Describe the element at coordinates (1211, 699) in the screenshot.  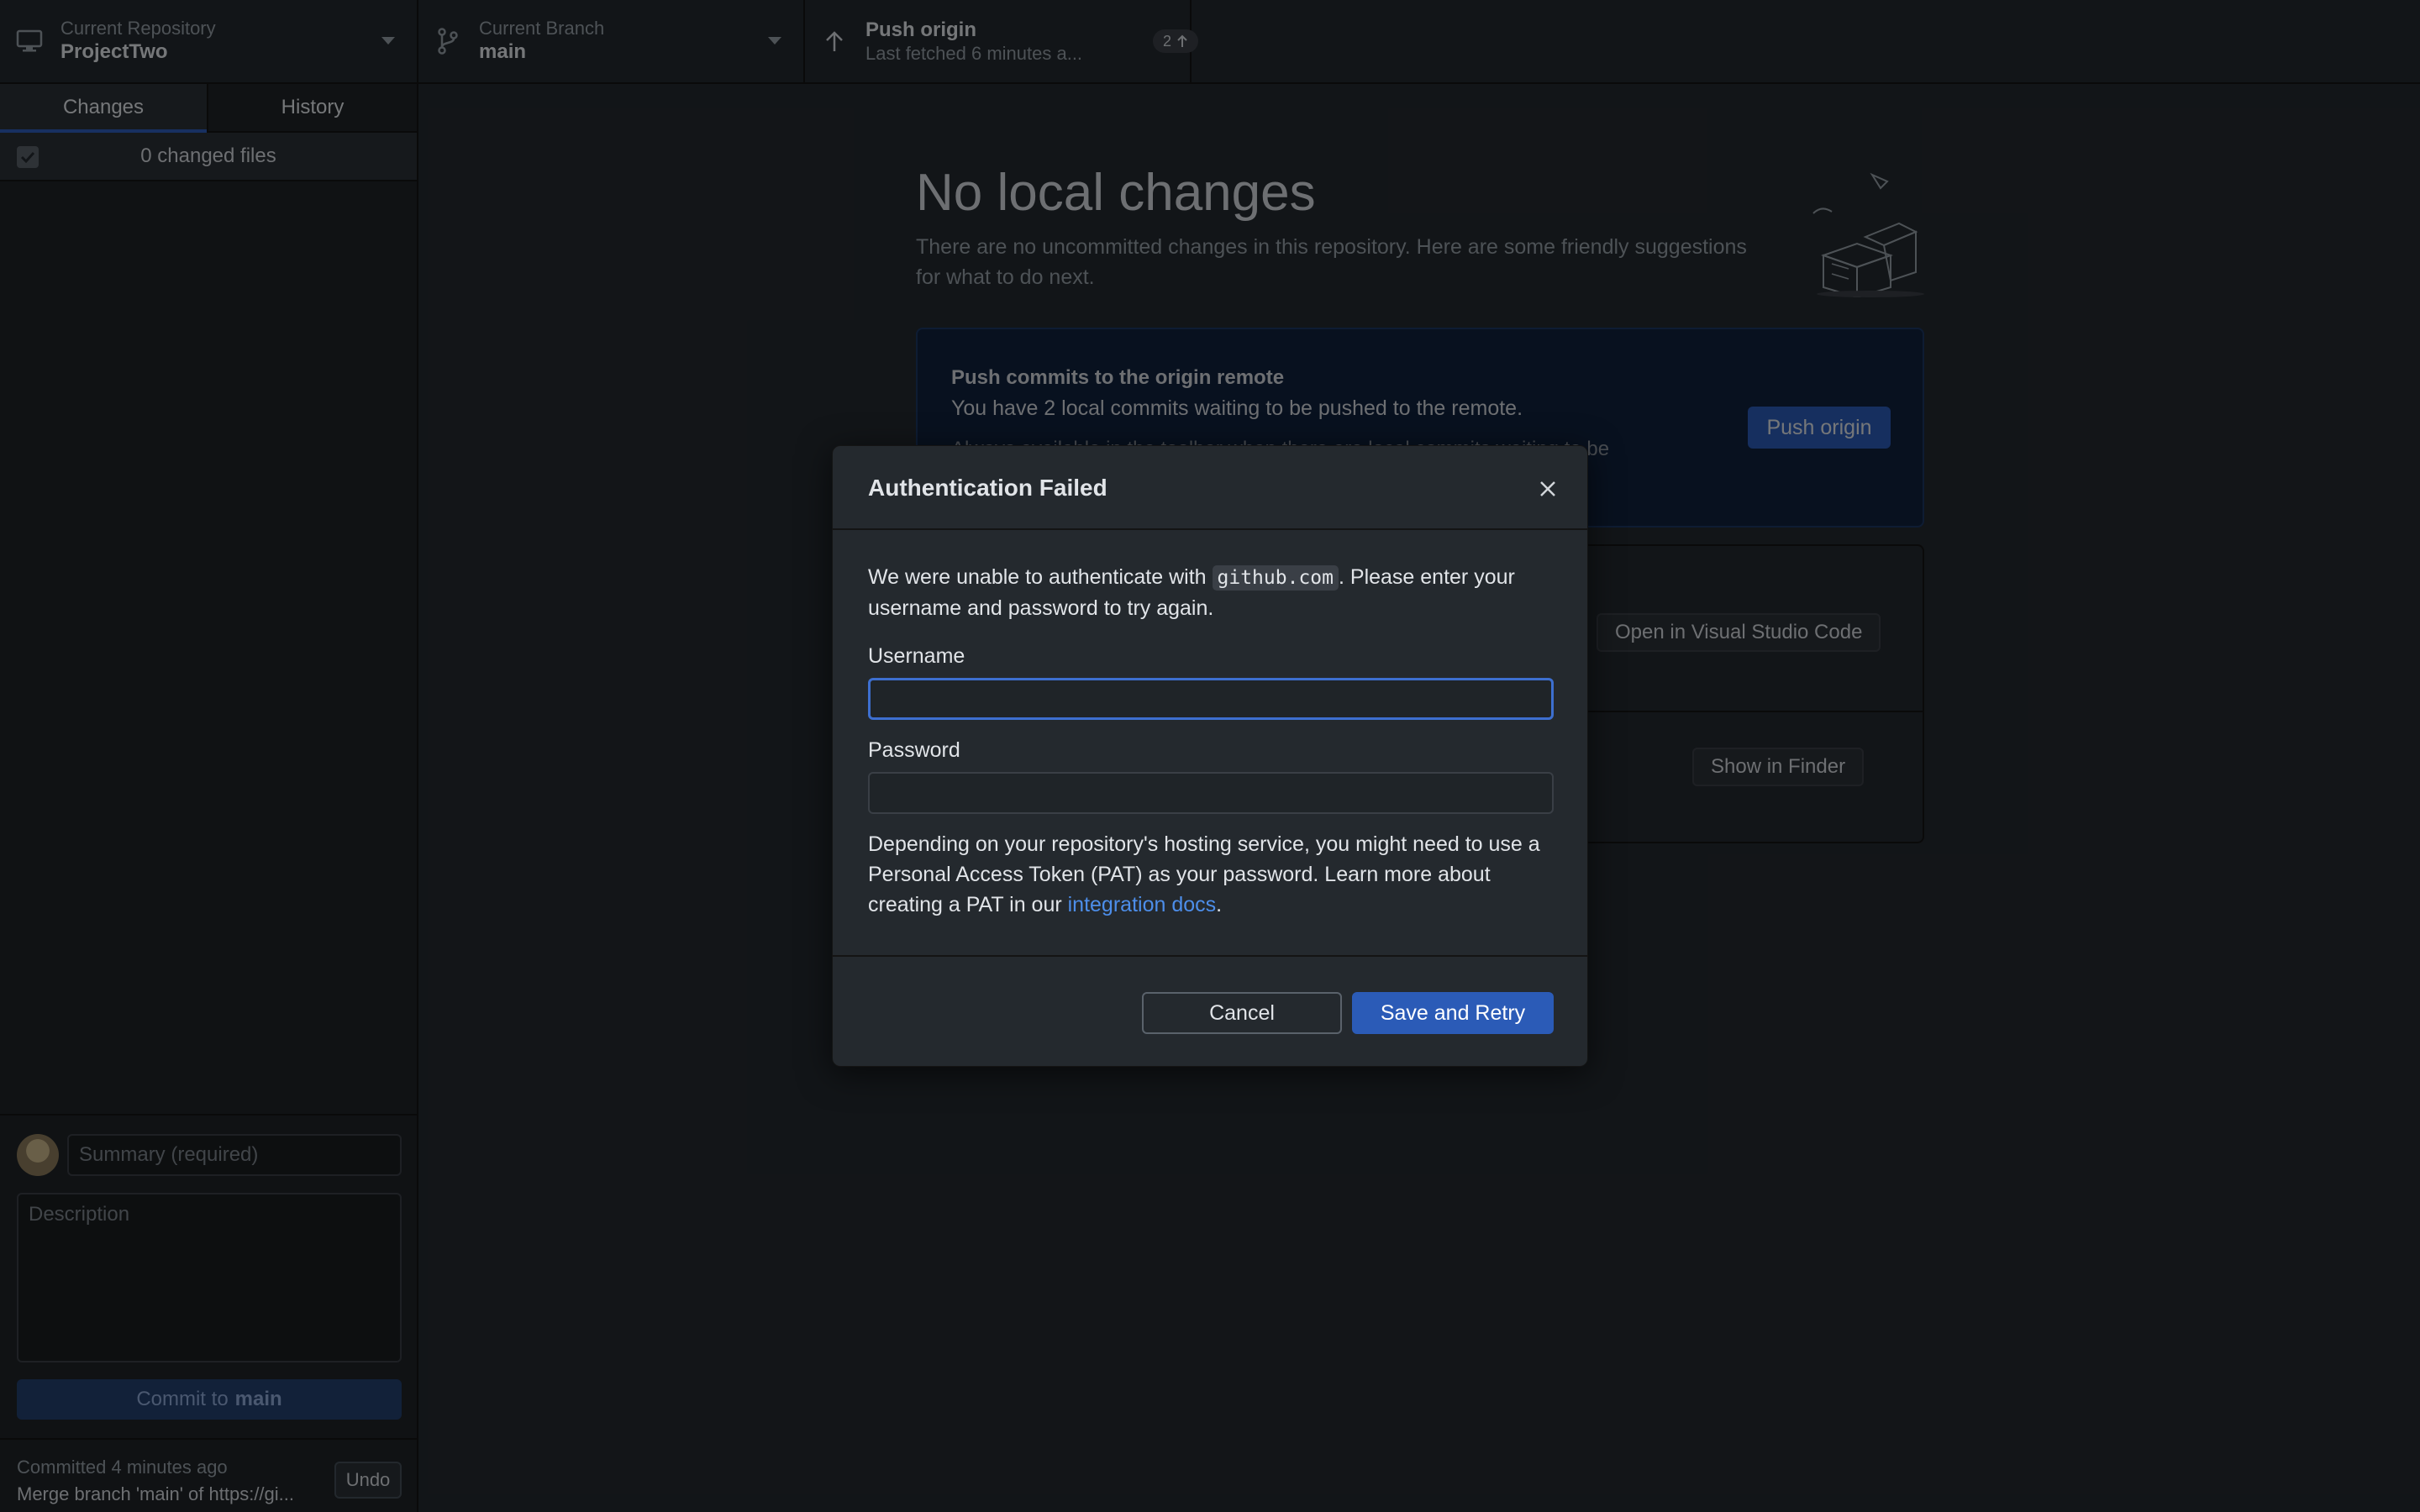
I see `username-input` at that location.